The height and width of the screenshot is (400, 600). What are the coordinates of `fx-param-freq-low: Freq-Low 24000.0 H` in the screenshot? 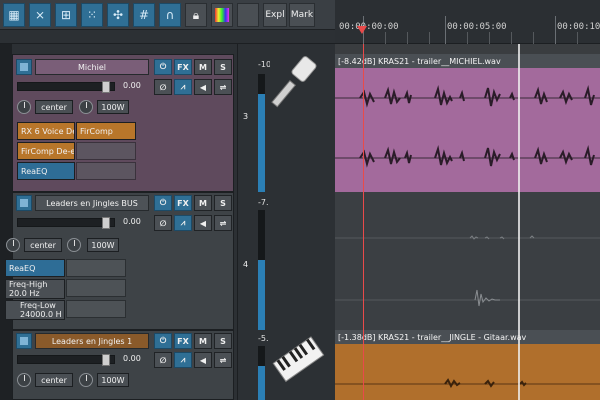 It's located at (35, 310).